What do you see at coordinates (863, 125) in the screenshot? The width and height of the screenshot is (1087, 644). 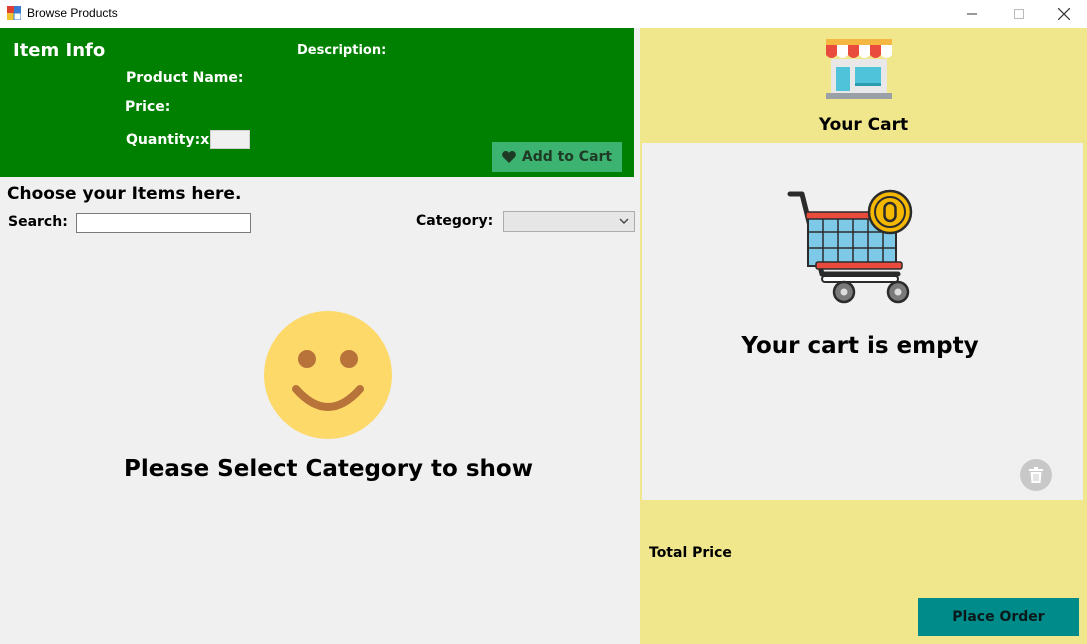 I see `cart-title: Your Cart` at bounding box center [863, 125].